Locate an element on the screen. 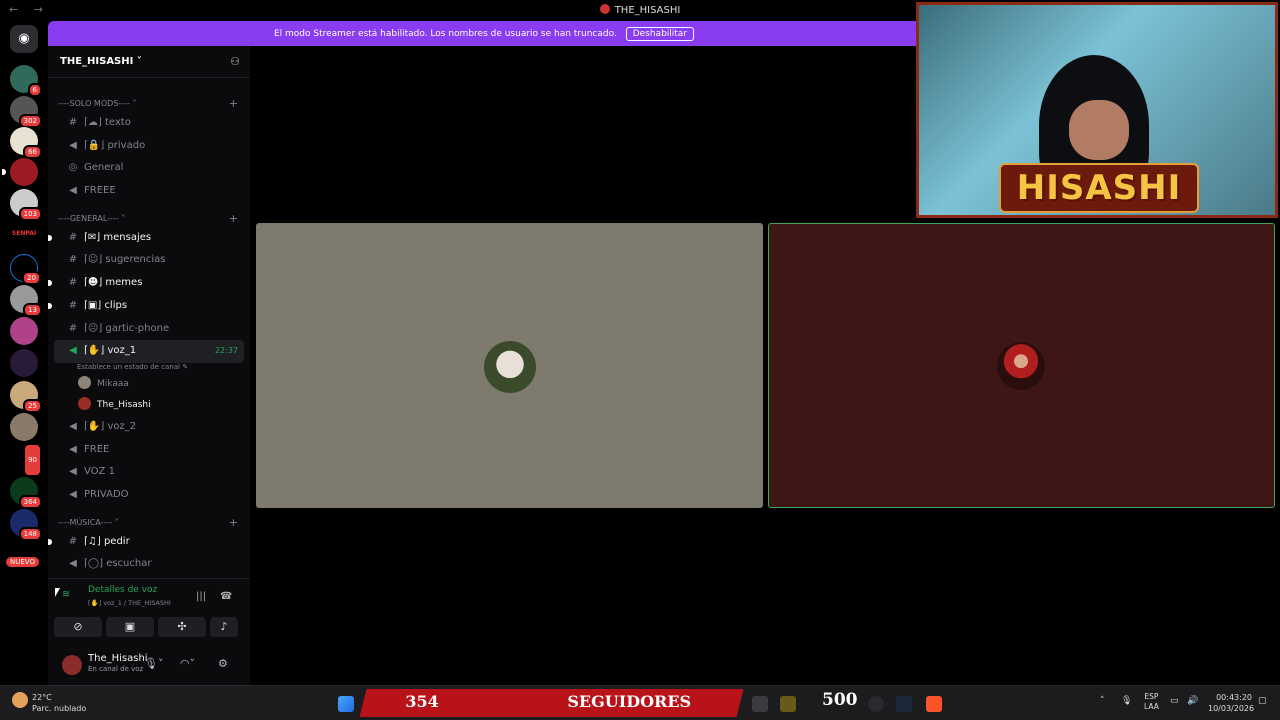 The image size is (1280, 720). channel-label: texto is located at coordinates (117, 122).